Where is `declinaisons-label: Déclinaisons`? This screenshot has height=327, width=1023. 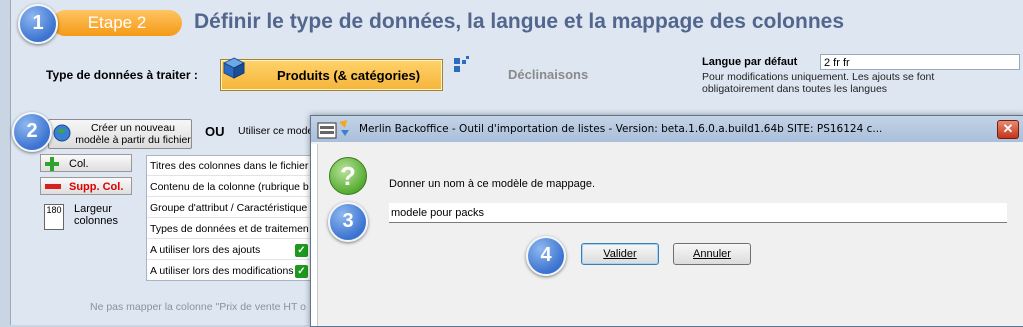 declinaisons-label: Déclinaisons is located at coordinates (548, 74).